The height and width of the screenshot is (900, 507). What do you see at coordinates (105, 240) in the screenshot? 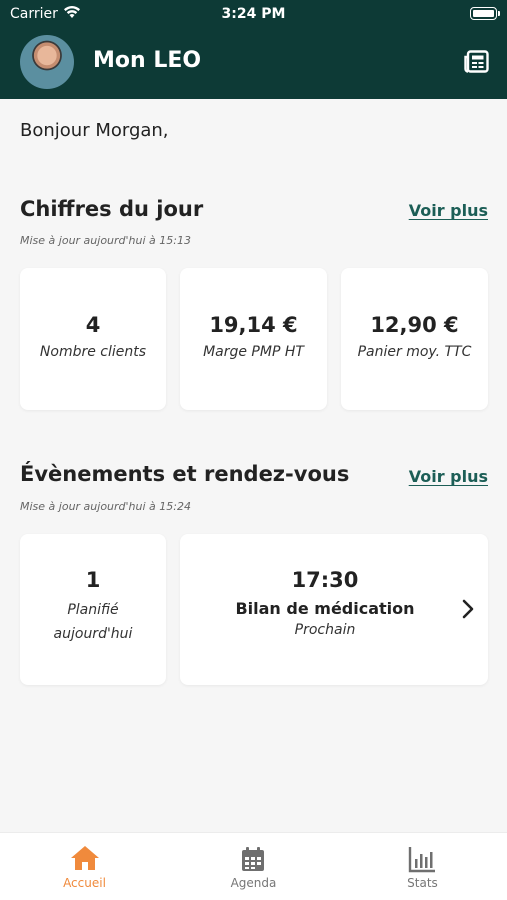
I see `chiffres-updated-text: Mise à jour aujourd'hui à 15:13` at bounding box center [105, 240].